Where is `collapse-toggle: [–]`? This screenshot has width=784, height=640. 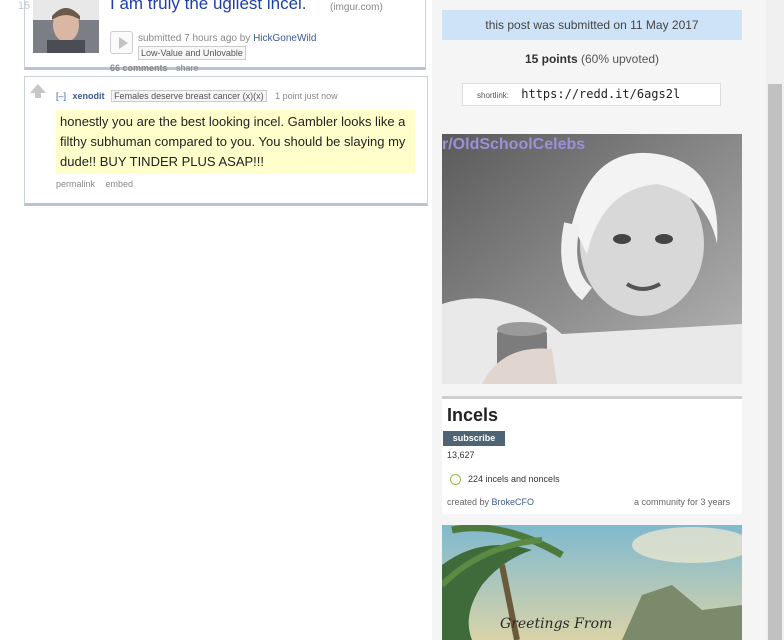 collapse-toggle: [–] is located at coordinates (61, 96).